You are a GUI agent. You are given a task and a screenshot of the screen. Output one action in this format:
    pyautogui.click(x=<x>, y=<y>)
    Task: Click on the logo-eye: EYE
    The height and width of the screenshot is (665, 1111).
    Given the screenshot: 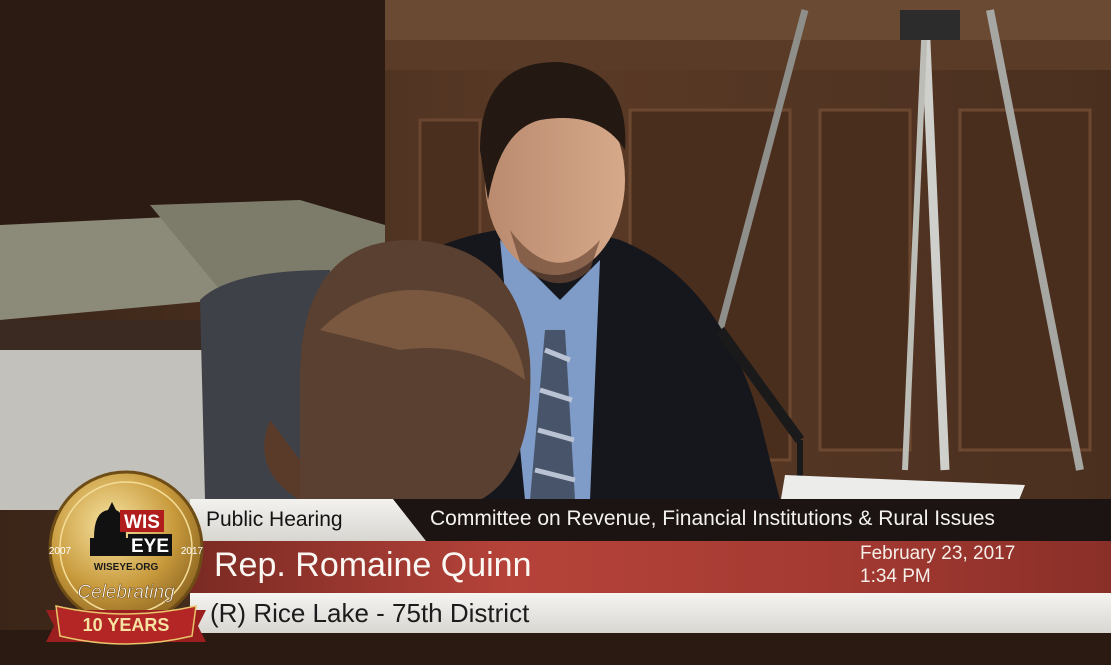 What is the action you would take?
    pyautogui.click(x=150, y=546)
    